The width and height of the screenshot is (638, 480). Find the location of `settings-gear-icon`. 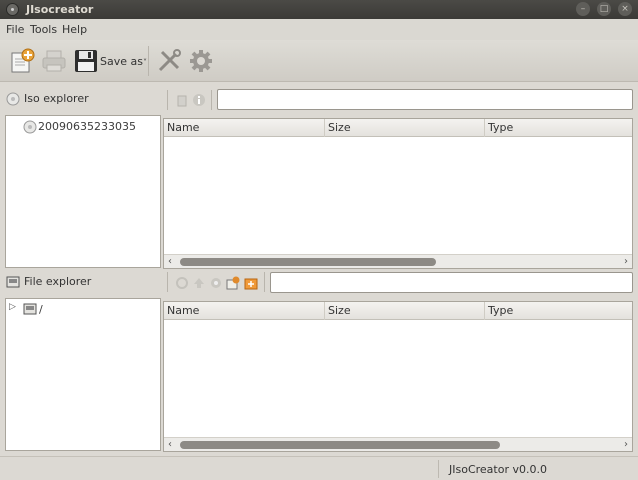

settings-gear-icon is located at coordinates (201, 61).